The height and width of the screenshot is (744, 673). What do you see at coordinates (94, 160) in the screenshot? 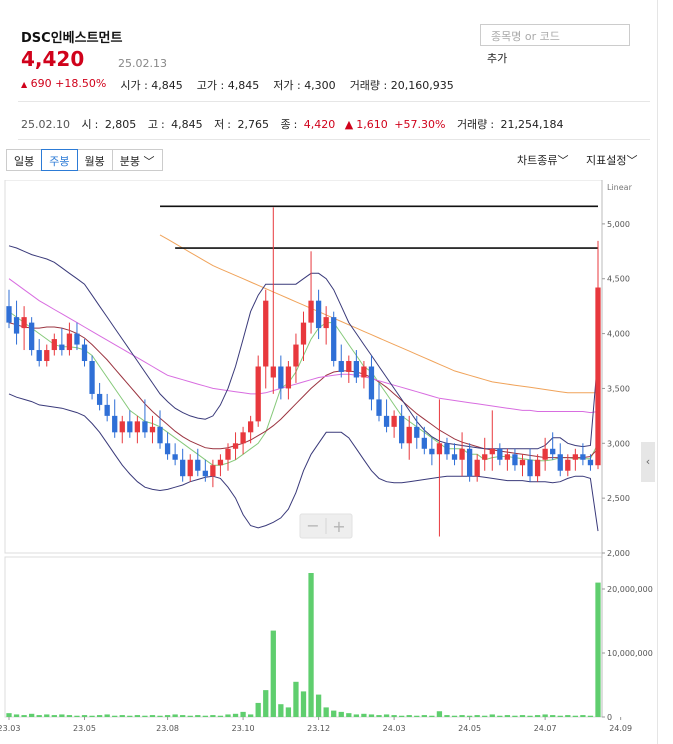
I see `tab-monthly: 월봉` at bounding box center [94, 160].